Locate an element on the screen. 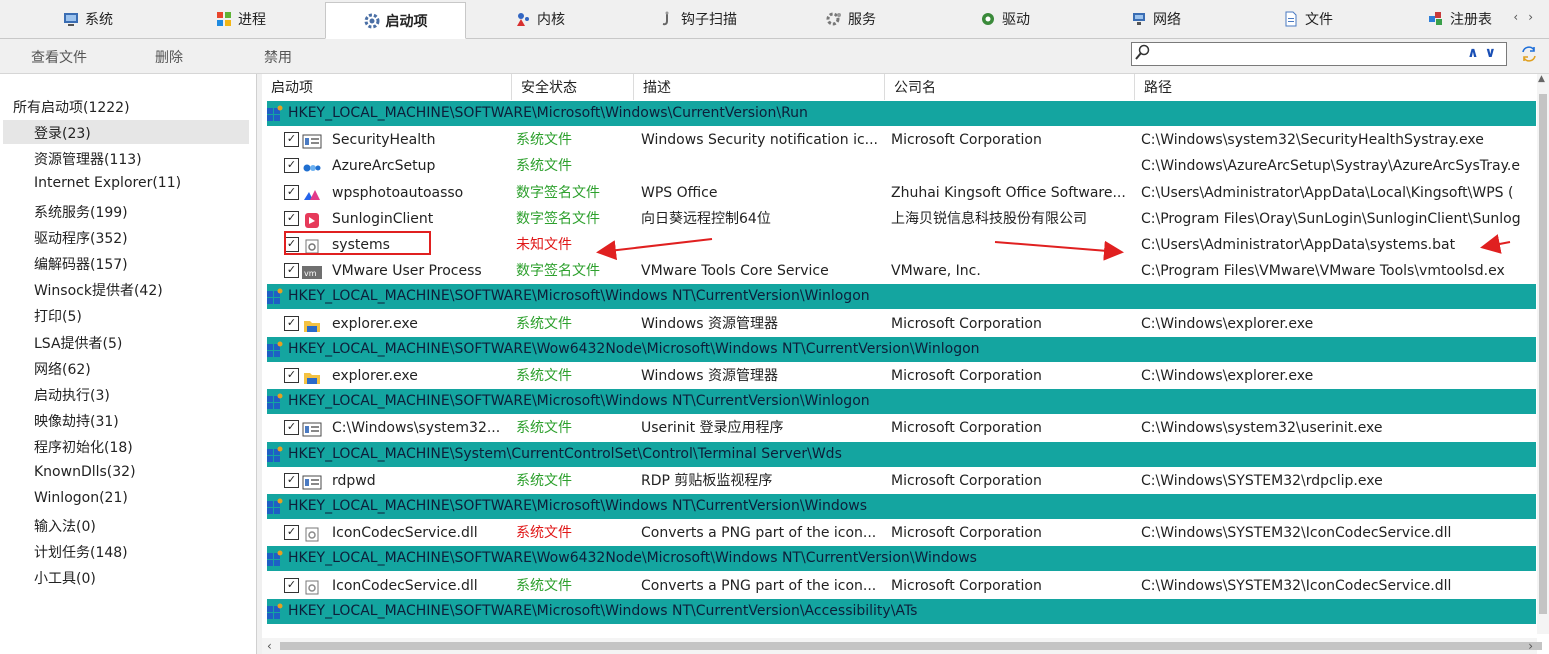 This screenshot has width=1549, height=654. tab-startup: 启动项 is located at coordinates (395, 20).